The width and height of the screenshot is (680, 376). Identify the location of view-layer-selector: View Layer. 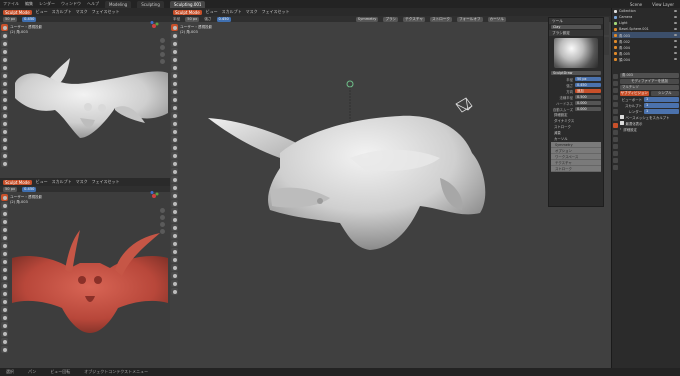
(663, 4).